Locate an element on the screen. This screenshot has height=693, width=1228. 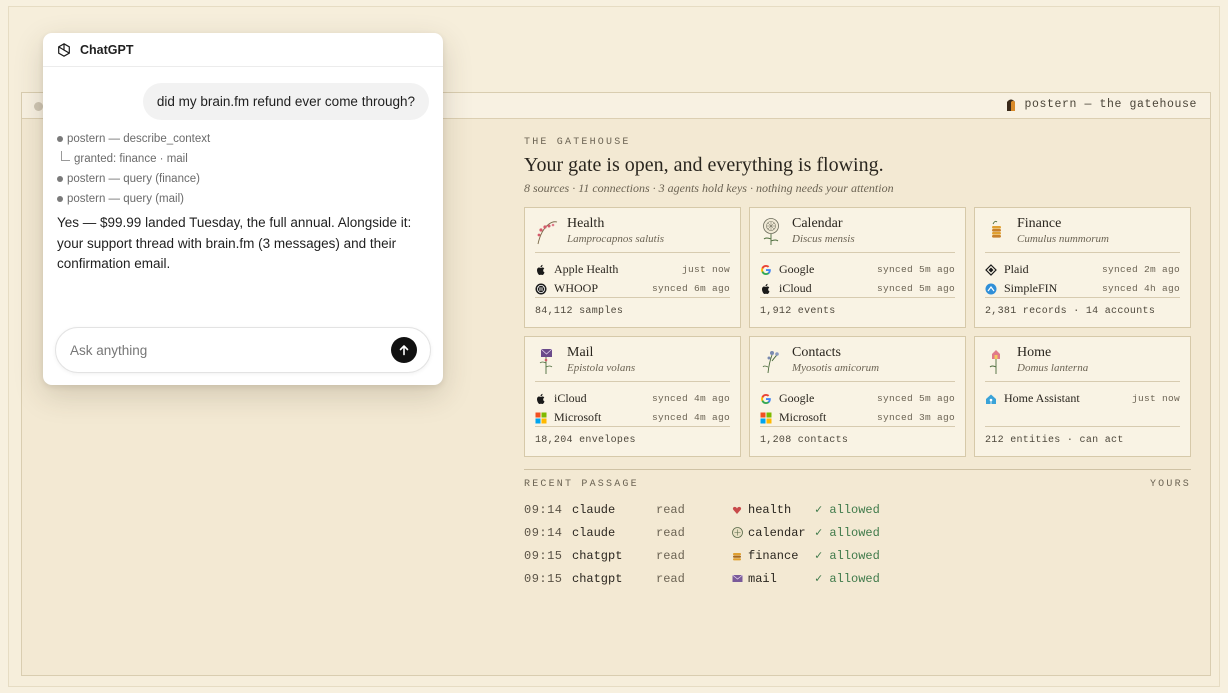
card-latin-name: Cumulus nummorum is located at coordinates (1063, 239).